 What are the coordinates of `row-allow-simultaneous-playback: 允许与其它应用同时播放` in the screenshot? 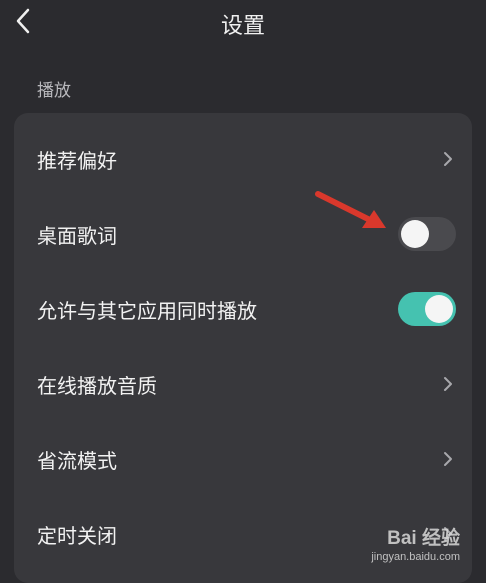 It's located at (243, 309).